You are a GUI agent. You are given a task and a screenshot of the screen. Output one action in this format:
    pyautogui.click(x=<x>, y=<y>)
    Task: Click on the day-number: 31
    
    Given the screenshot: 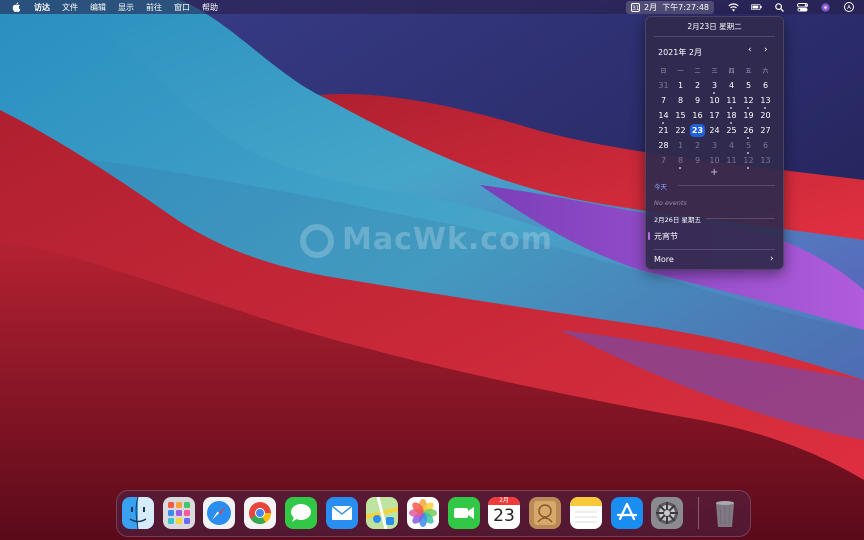 What is the action you would take?
    pyautogui.click(x=663, y=85)
    